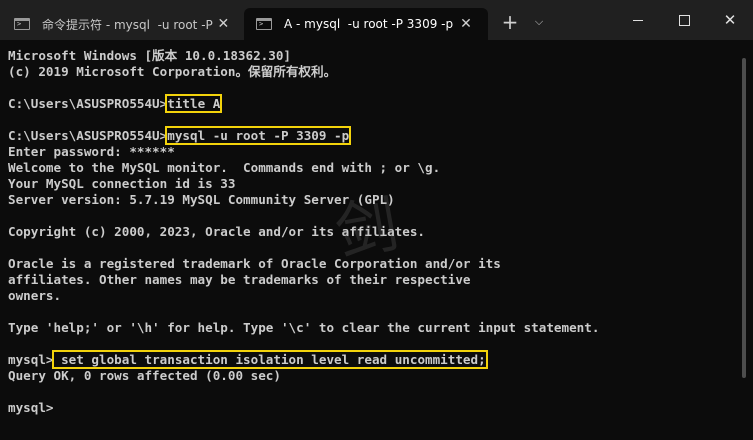  What do you see at coordinates (373, 103) in the screenshot?
I see `terminal-line: C:\Users\ASUSPRO554U>title A` at bounding box center [373, 103].